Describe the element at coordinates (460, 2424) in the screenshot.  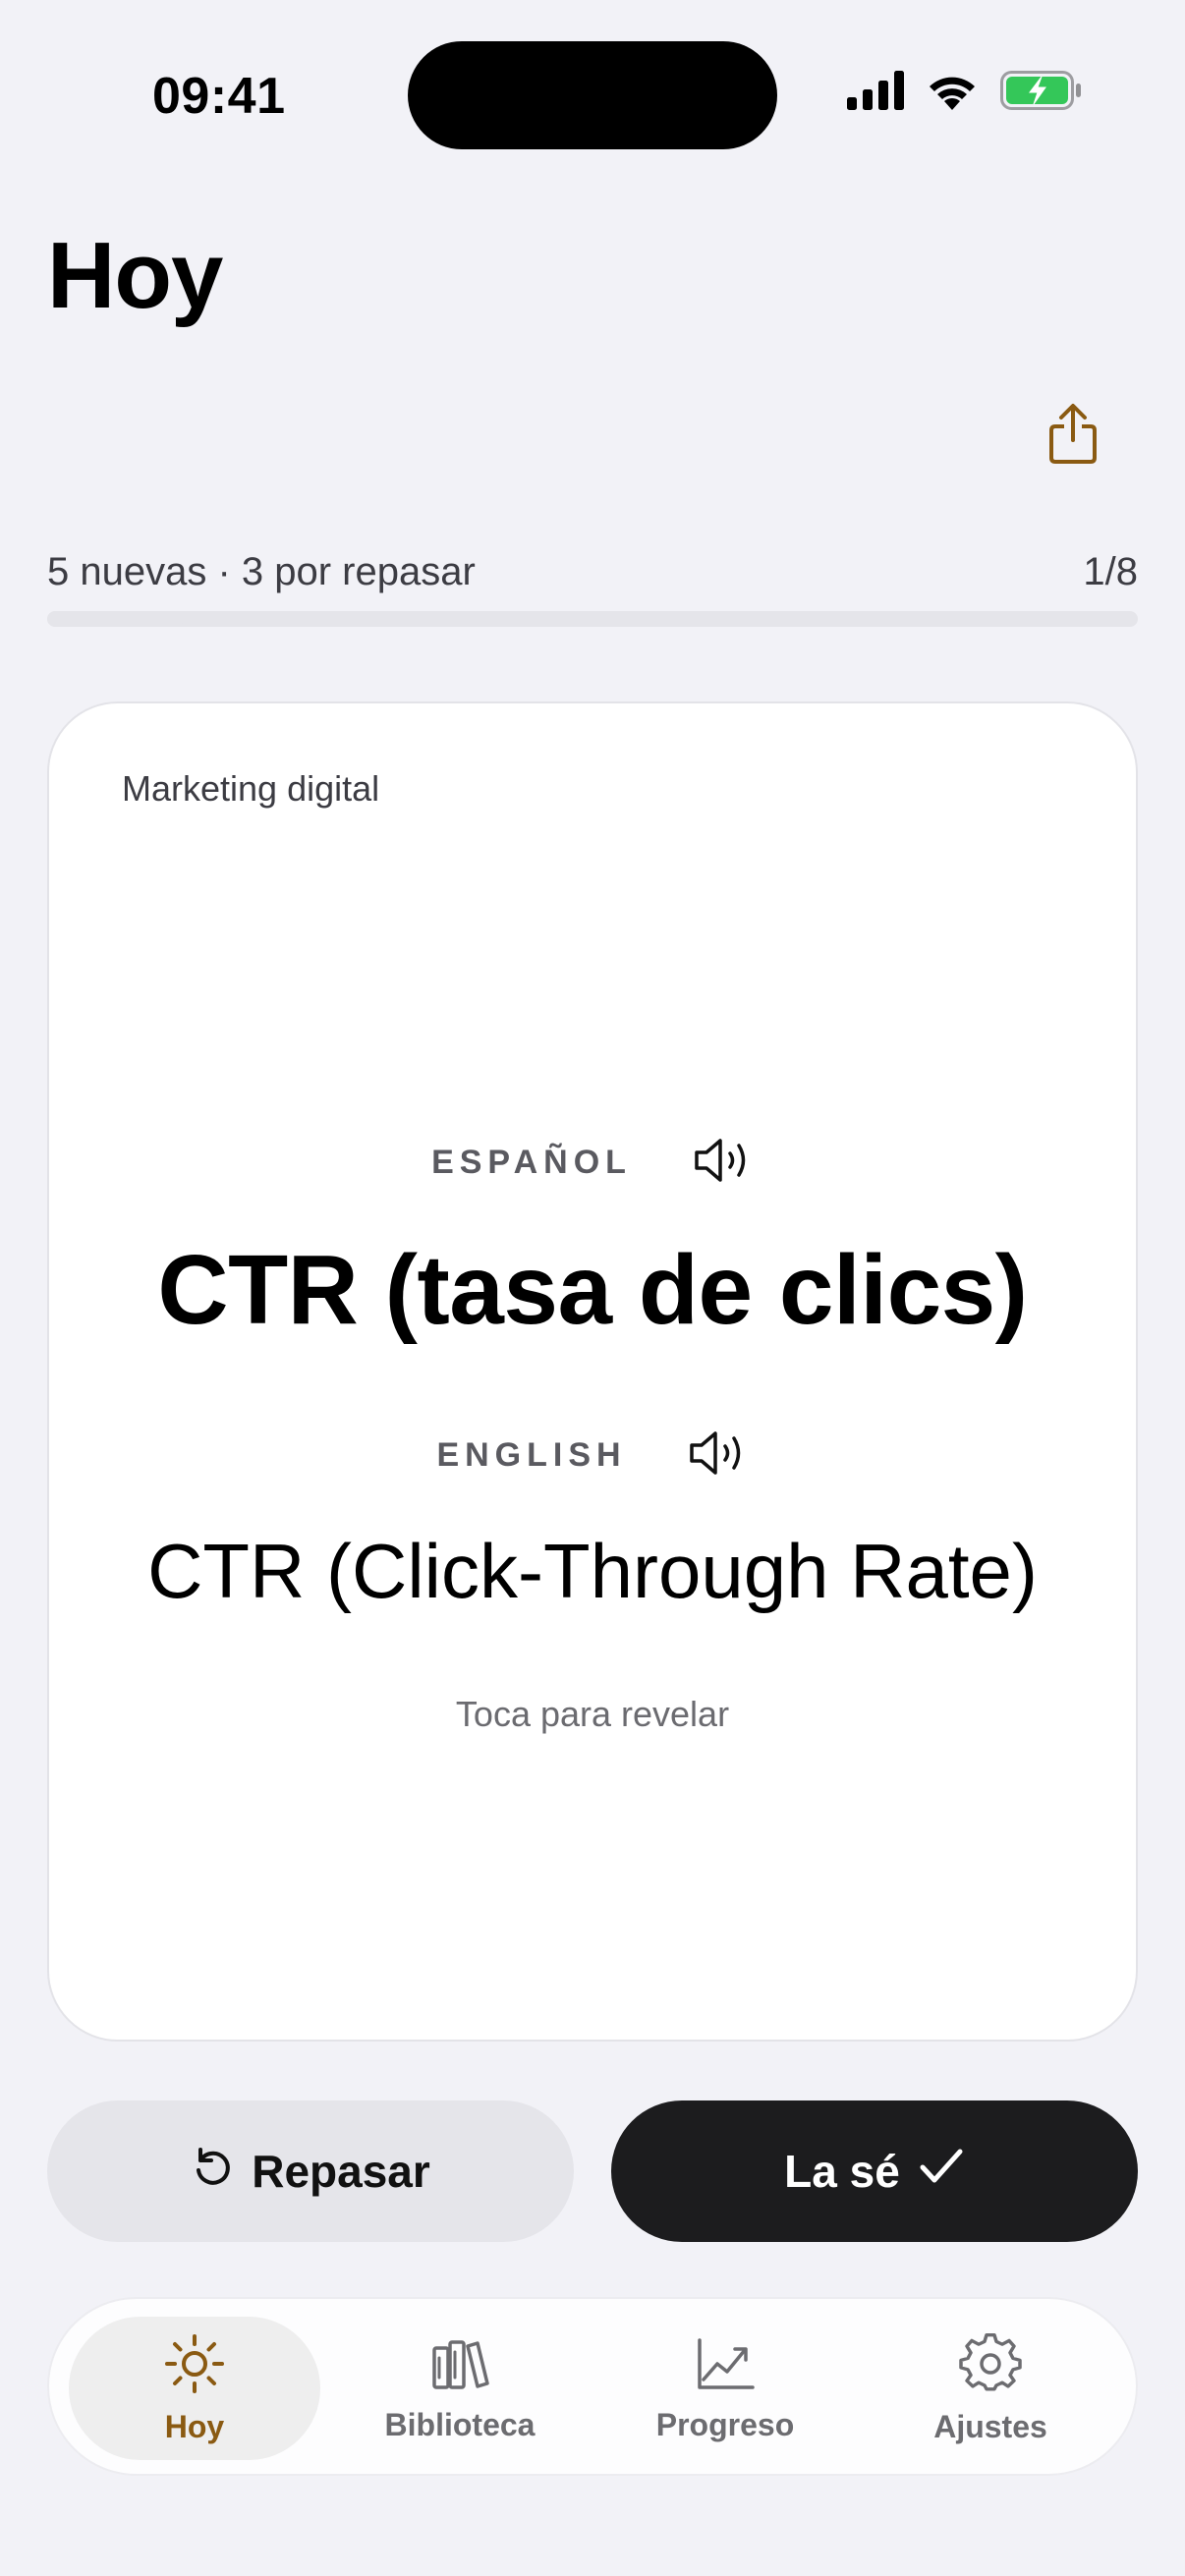
I see `tab-label: Biblioteca` at that location.